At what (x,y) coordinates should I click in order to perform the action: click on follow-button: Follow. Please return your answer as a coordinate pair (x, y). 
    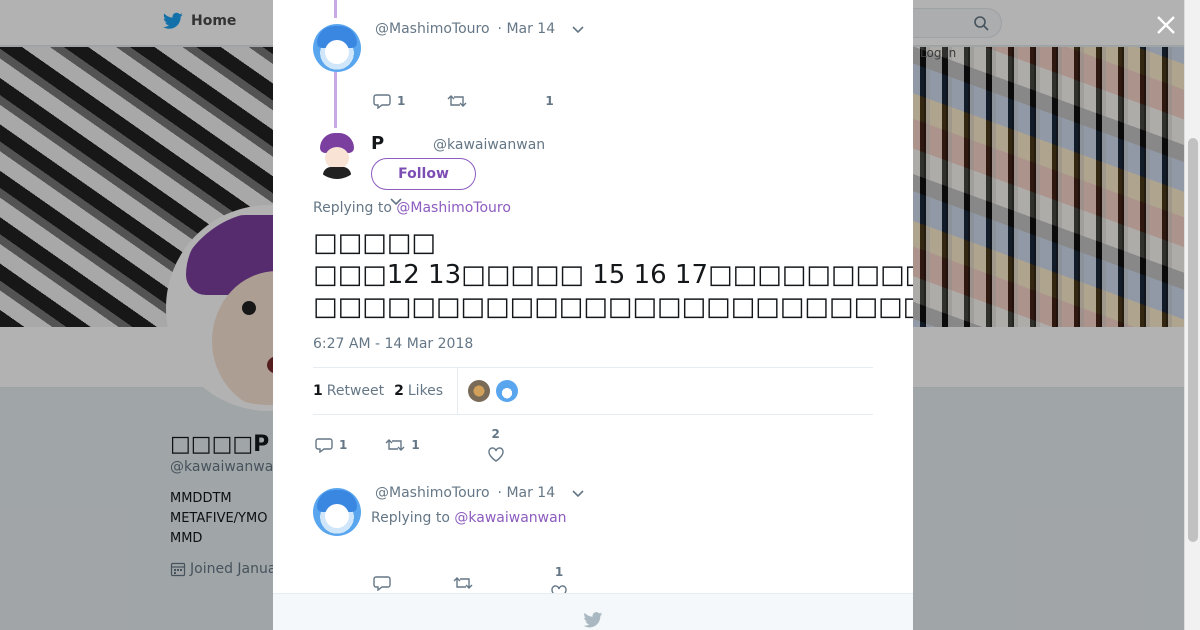
    Looking at the image, I should click on (423, 174).